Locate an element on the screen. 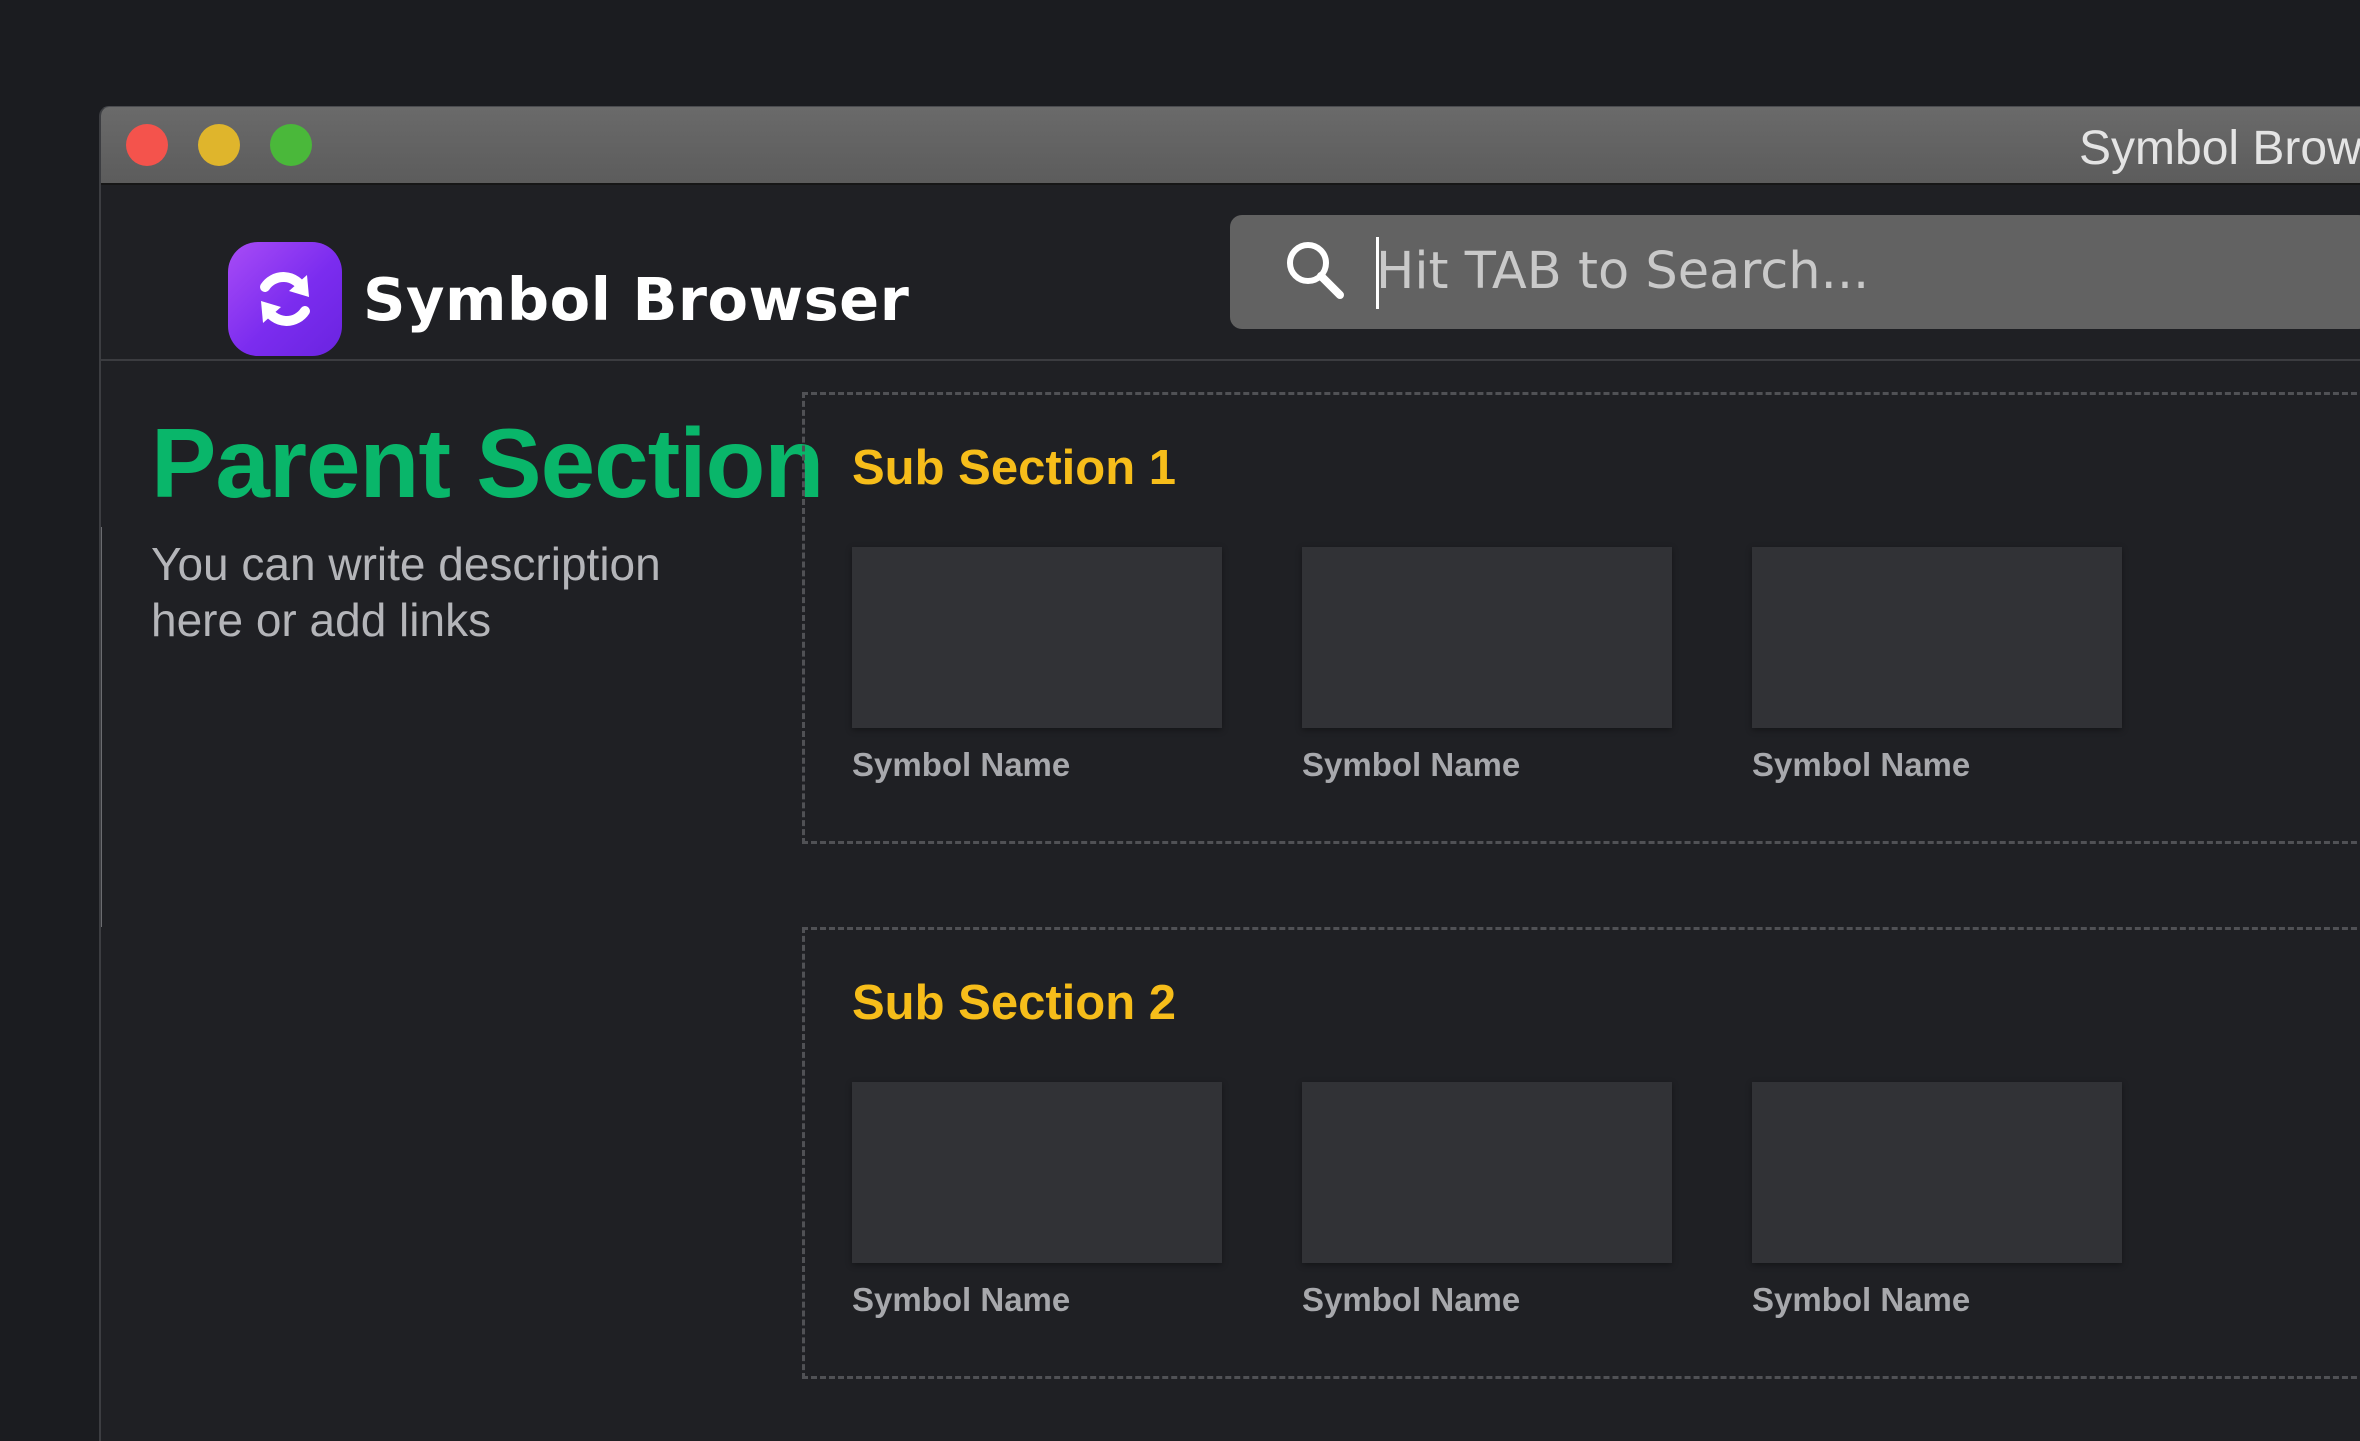  minimize-window-button is located at coordinates (219, 145).